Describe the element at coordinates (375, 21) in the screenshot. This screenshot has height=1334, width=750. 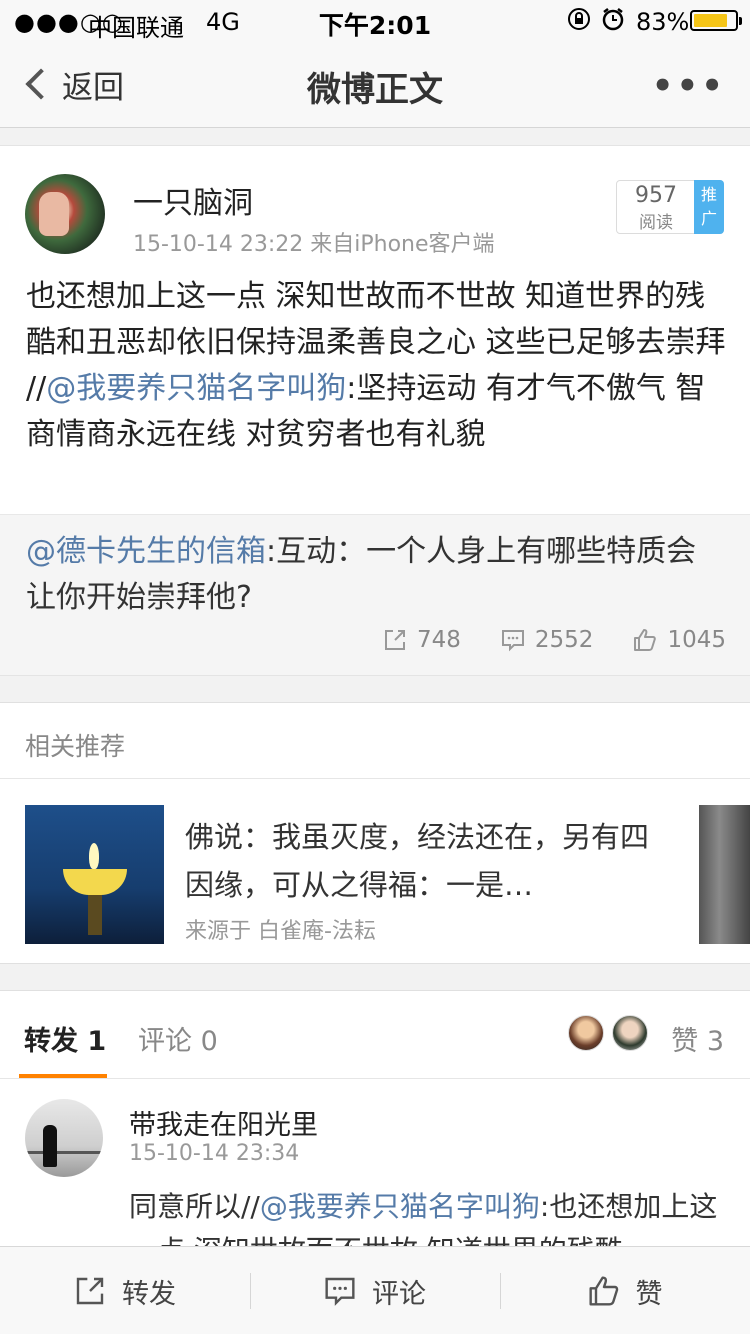
I see `status-bar: ●●●○○ 中国联通 4G 下午2:01 83%` at that location.